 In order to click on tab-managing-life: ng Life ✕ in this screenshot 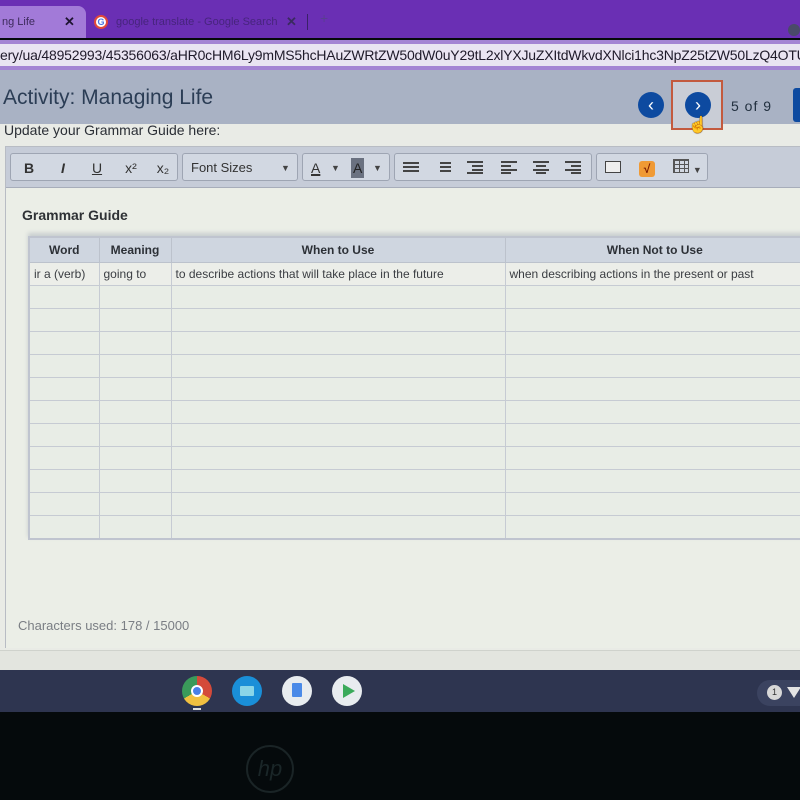, I will do `click(43, 22)`.